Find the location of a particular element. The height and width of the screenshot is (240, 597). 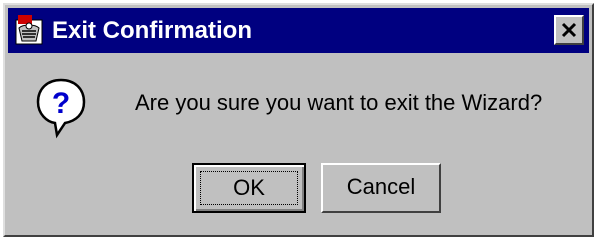

app-logo-icon is located at coordinates (29, 30).